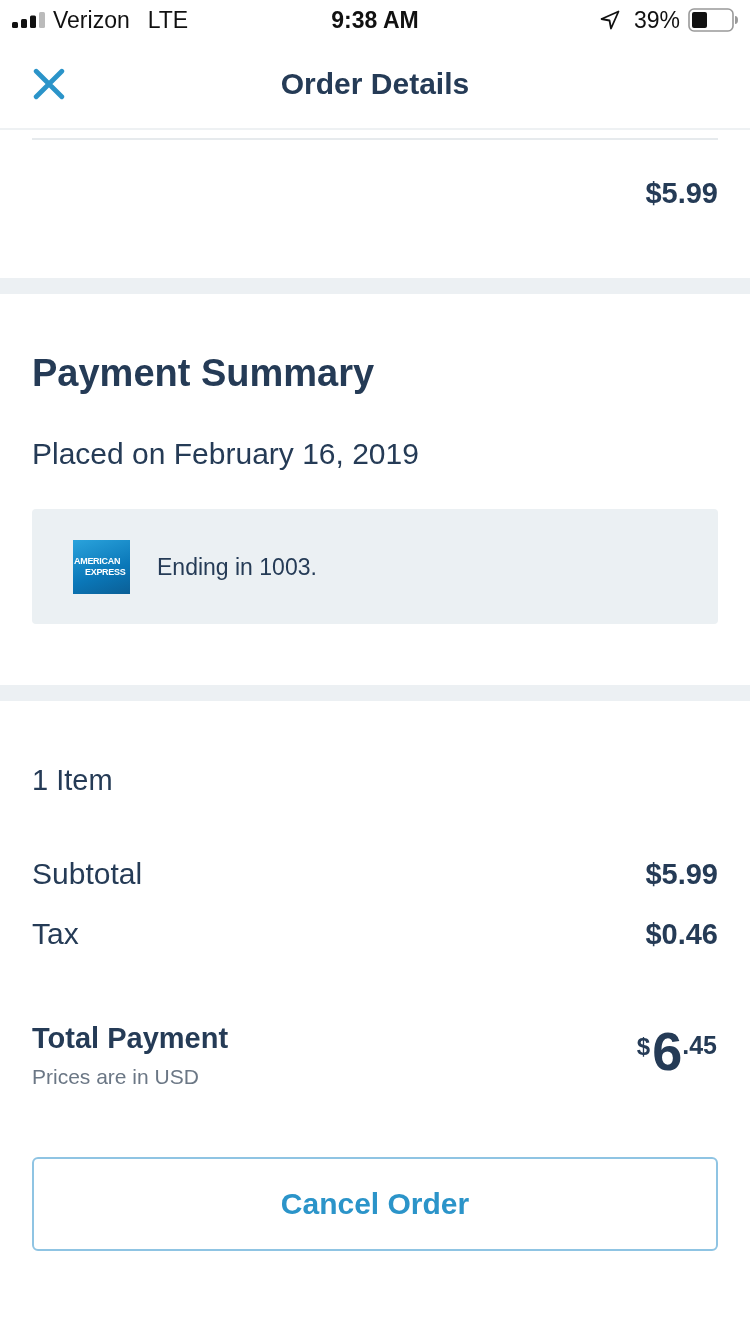 The image size is (750, 1334). I want to click on card-ending-text: Ending in 1003., so click(237, 566).